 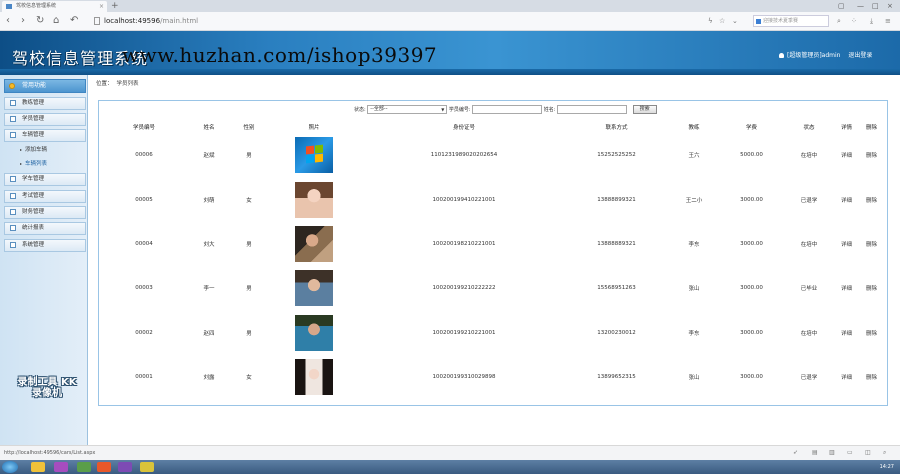 I want to click on url-field: localhost:49596/main.html, so click(x=151, y=21).